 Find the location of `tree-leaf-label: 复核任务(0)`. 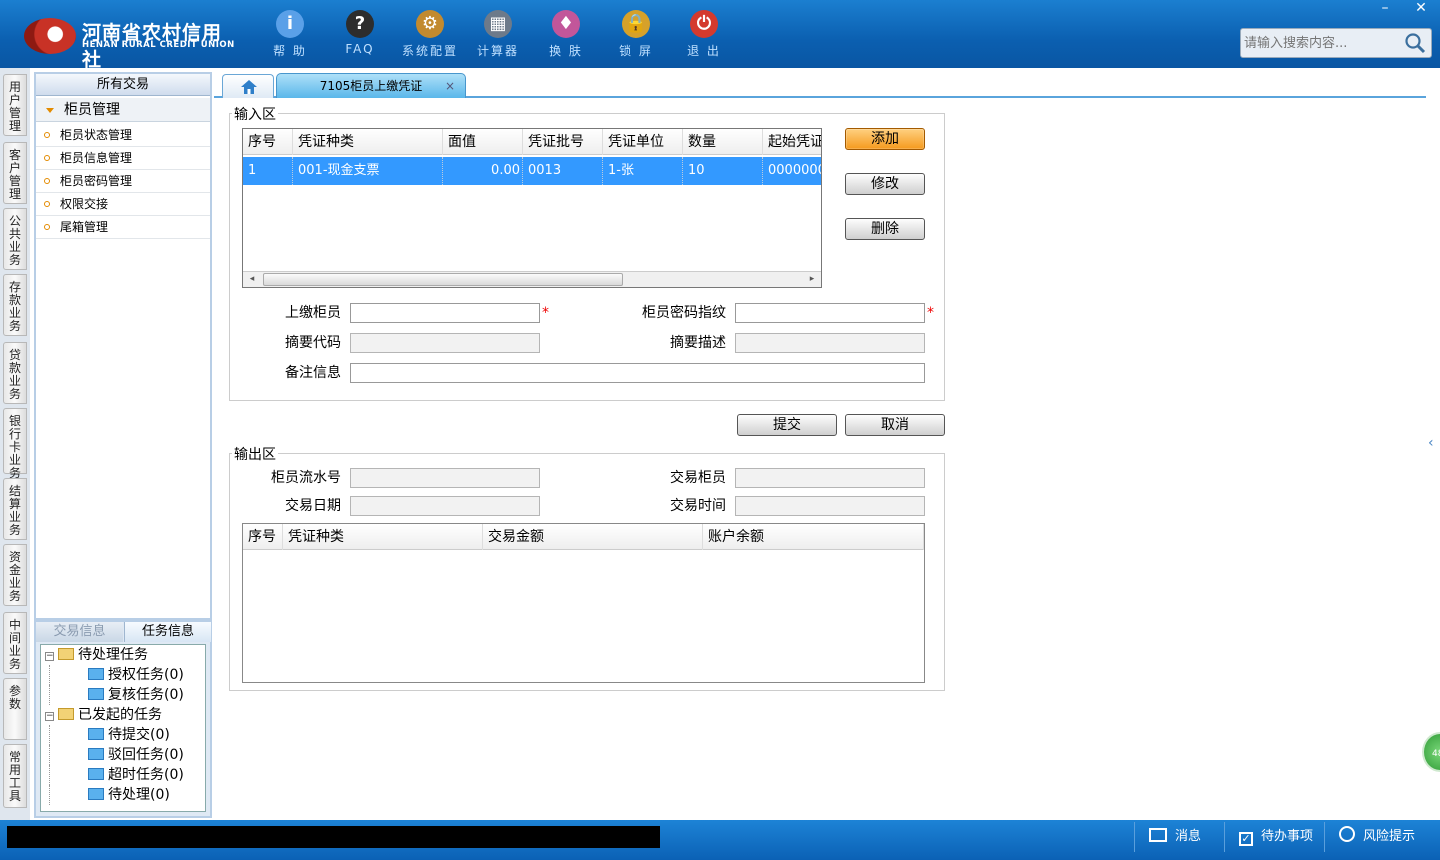

tree-leaf-label: 复核任务(0) is located at coordinates (146, 695).